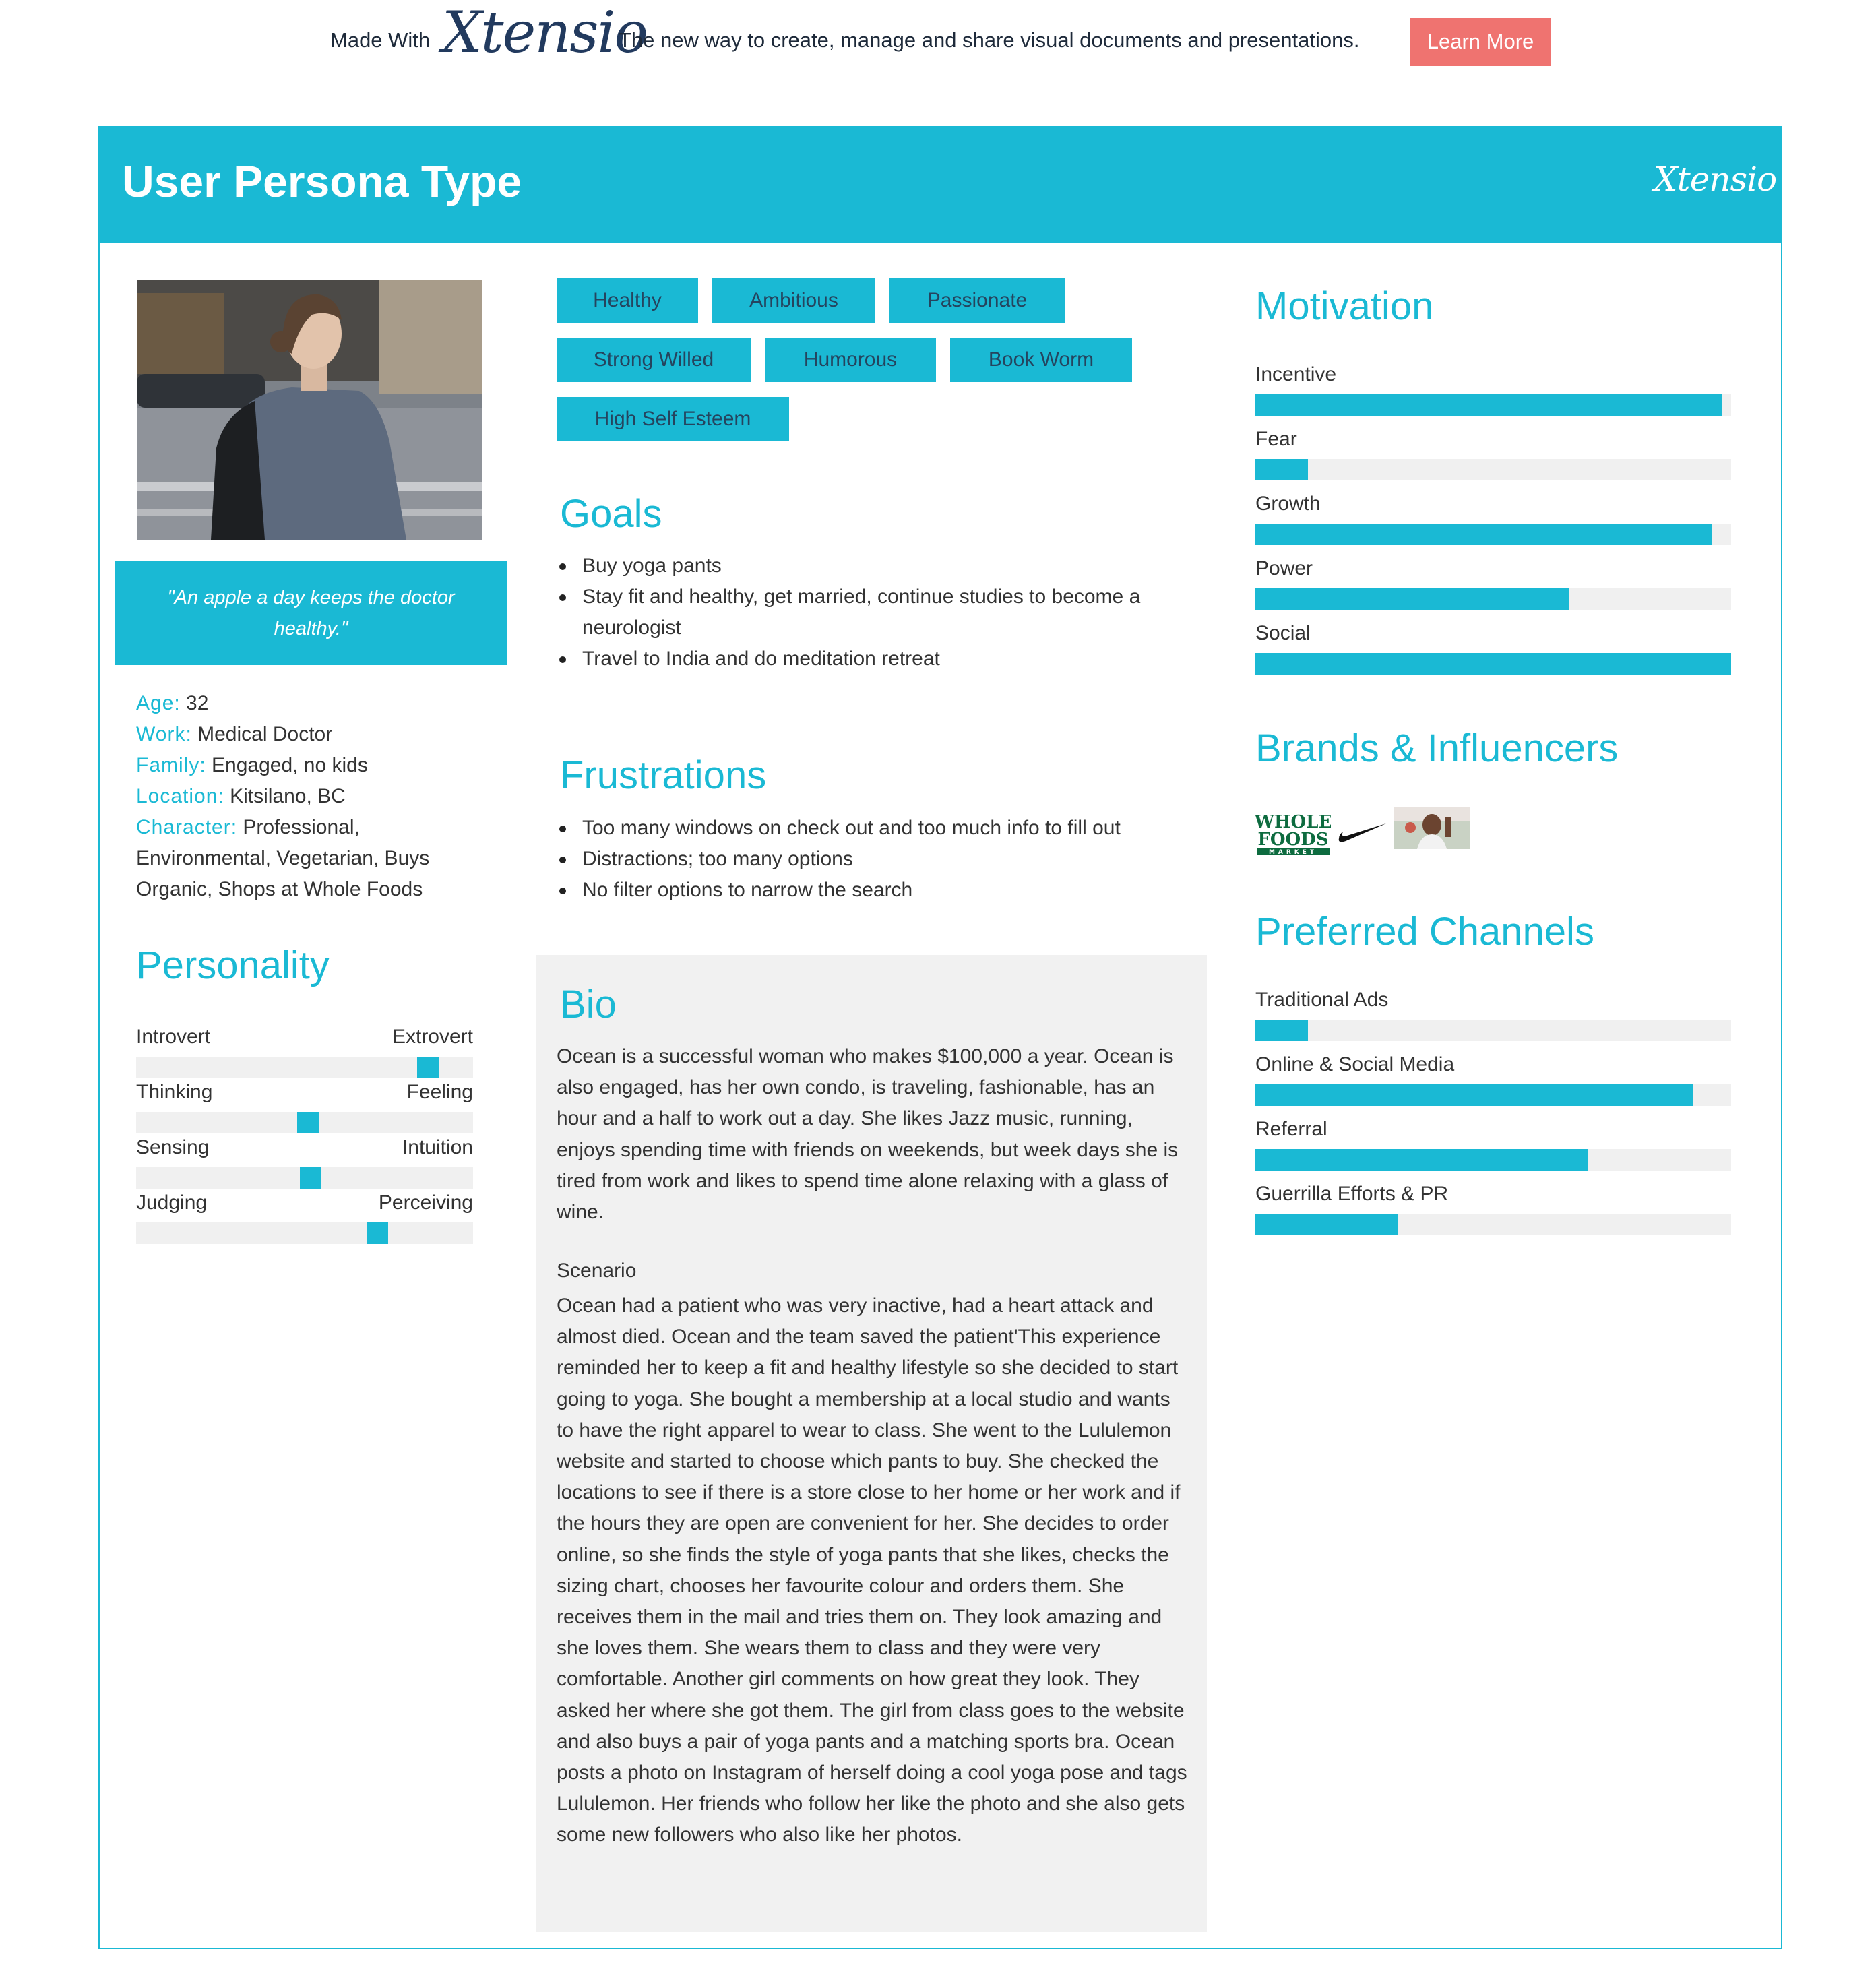  What do you see at coordinates (172, 1202) in the screenshot?
I see `scale-left-label: Judging` at bounding box center [172, 1202].